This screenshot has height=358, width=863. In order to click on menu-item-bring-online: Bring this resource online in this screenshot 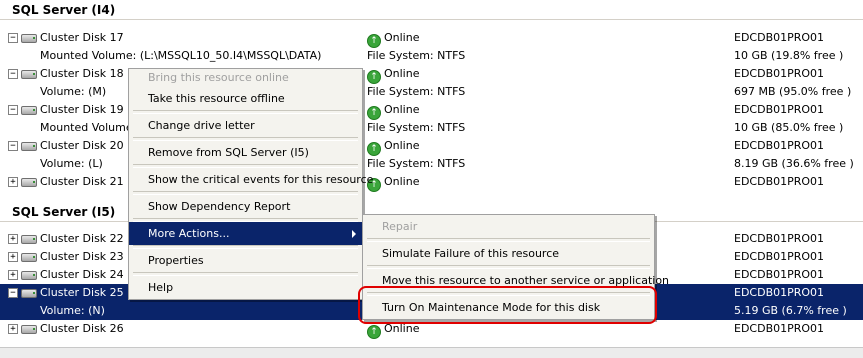, I will do `click(245, 78)`.